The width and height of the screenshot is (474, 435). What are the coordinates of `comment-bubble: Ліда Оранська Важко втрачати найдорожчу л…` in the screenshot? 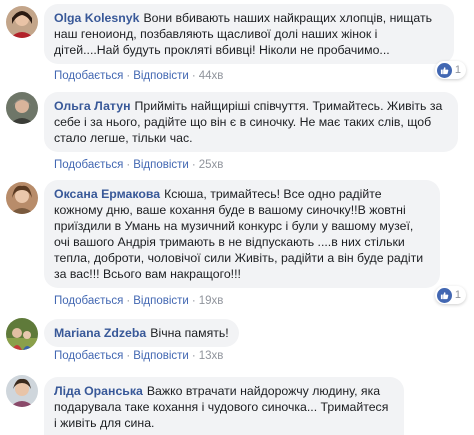 It's located at (224, 406).